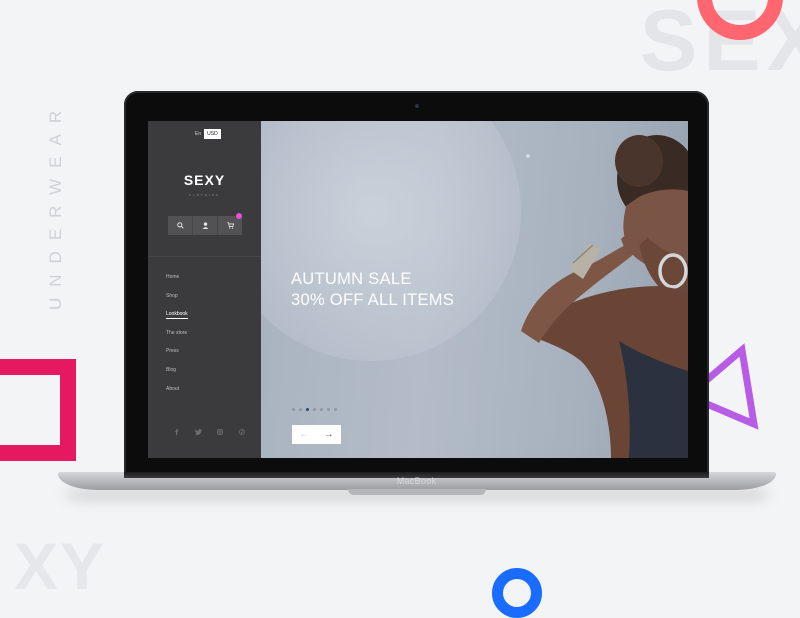  I want to click on nav-item-the-store: The store, so click(177, 337).